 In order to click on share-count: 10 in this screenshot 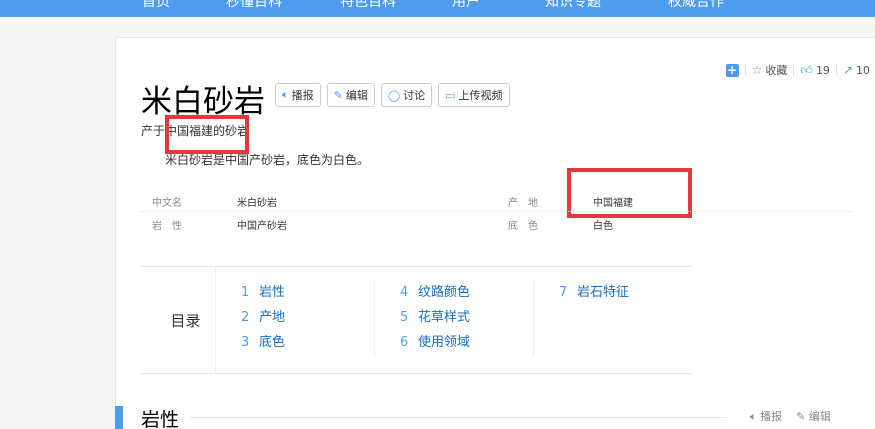, I will do `click(863, 70)`.